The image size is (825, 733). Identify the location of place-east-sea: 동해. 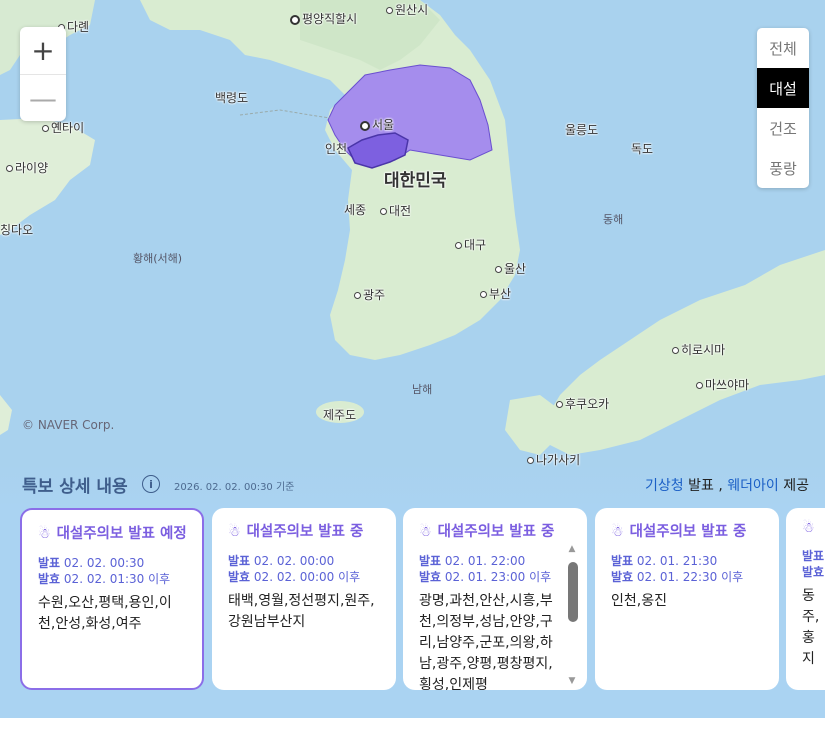
(613, 219).